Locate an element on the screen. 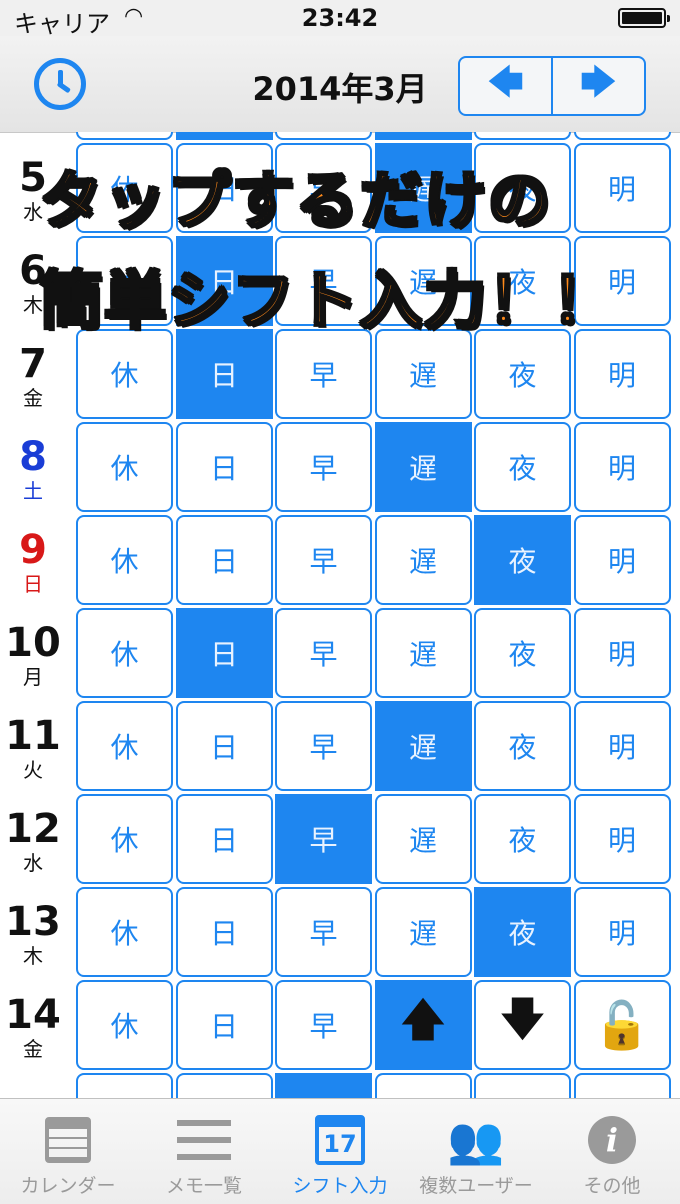 The width and height of the screenshot is (680, 1204). users-icon: 👥 is located at coordinates (476, 1139).